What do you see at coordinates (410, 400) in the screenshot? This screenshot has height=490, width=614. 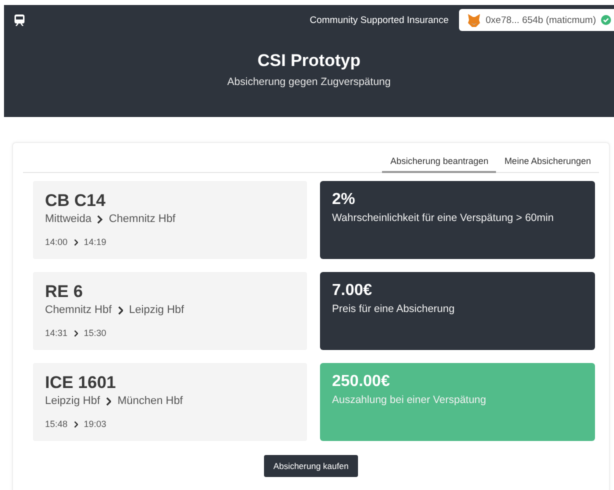 I see `stat-label: Auszahlung bei einer Verspätung` at bounding box center [410, 400].